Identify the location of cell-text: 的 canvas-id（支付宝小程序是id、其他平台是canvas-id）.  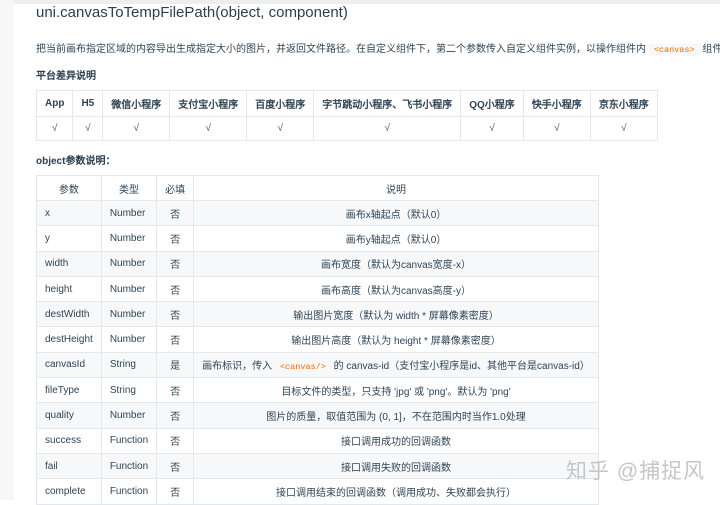
(460, 367).